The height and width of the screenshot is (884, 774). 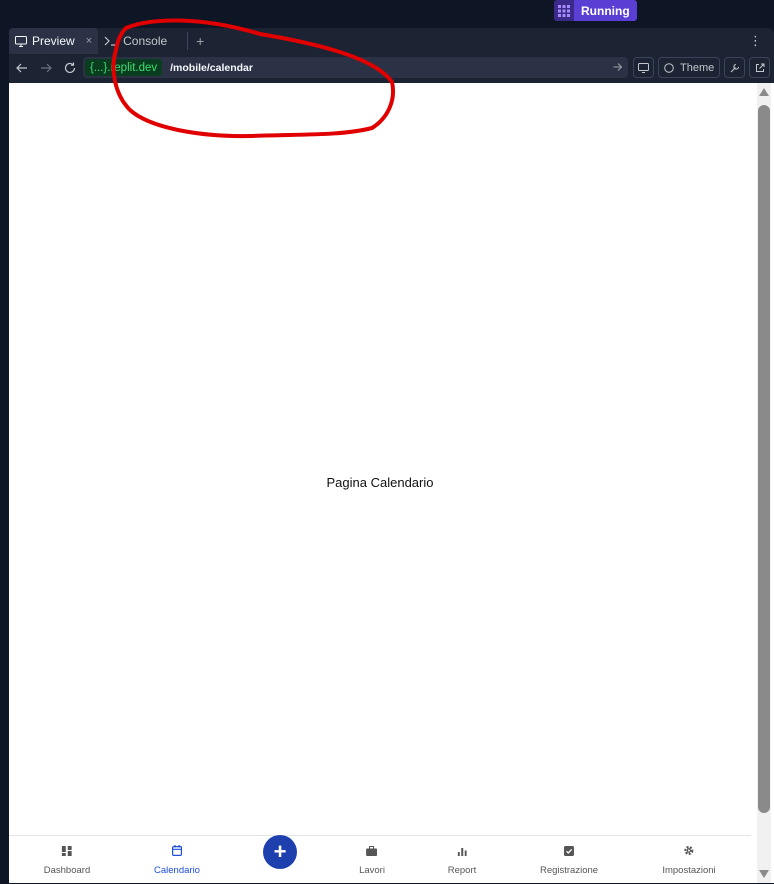 What do you see at coordinates (67, 870) in the screenshot?
I see `nav-dashboard-label: Dashboard` at bounding box center [67, 870].